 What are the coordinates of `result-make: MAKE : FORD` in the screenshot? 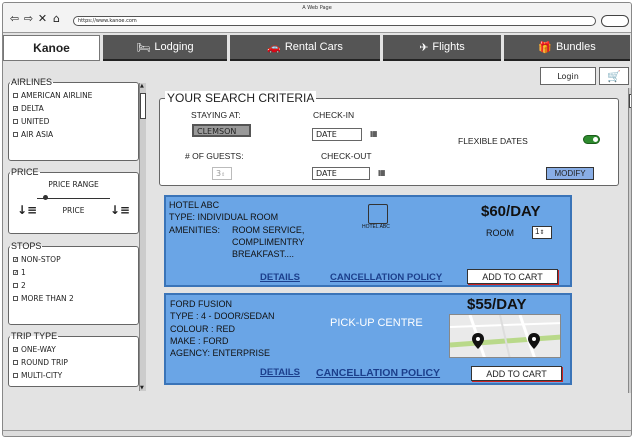 It's located at (199, 341).